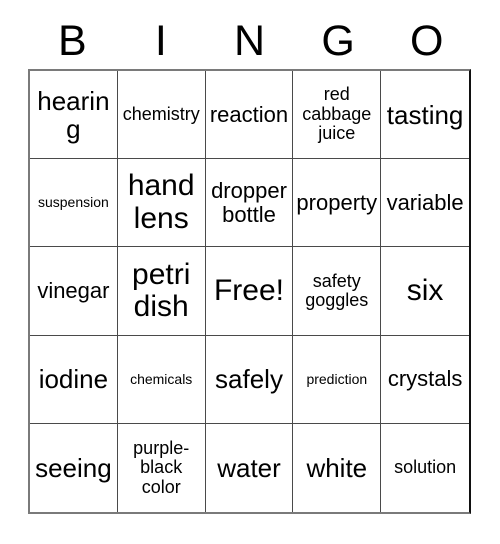 This screenshot has width=500, height=544. I want to click on bingo-cell: hand lens, so click(161, 203).